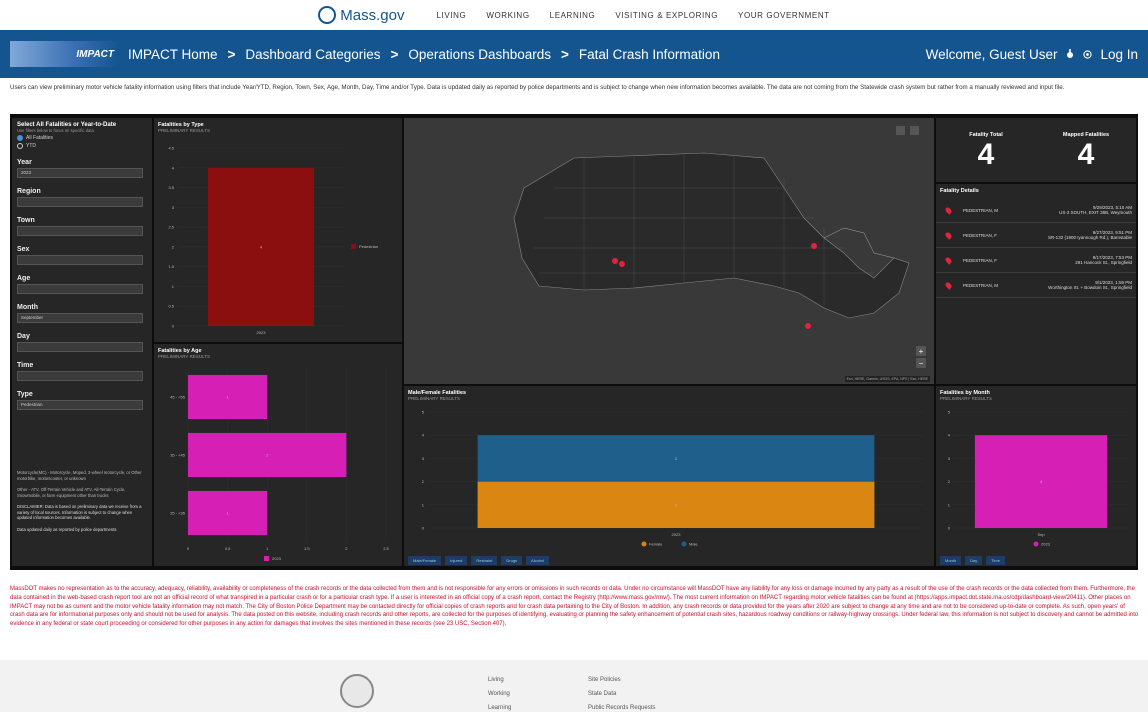 Image resolution: width=1148 pixels, height=715 pixels. What do you see at coordinates (621, 680) in the screenshot?
I see `footer-link-site-policies: Site Policies` at bounding box center [621, 680].